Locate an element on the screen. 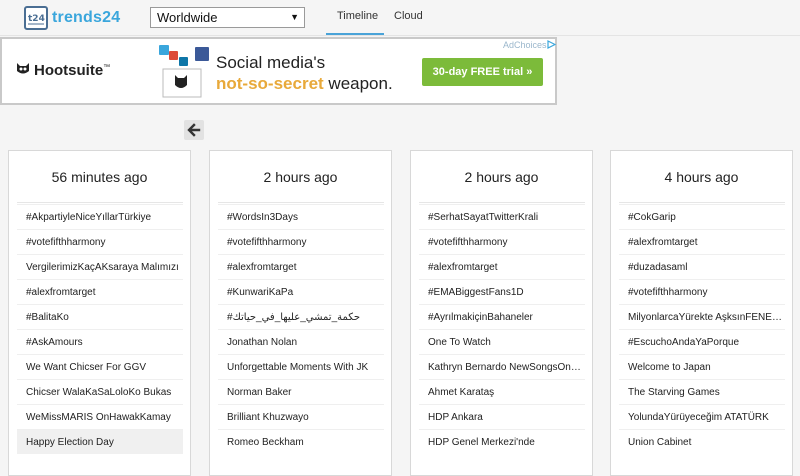 The height and width of the screenshot is (476, 800). top-navbar: t24 trends24 Worldwide ▼ Timeline Cloud is located at coordinates (400, 18).